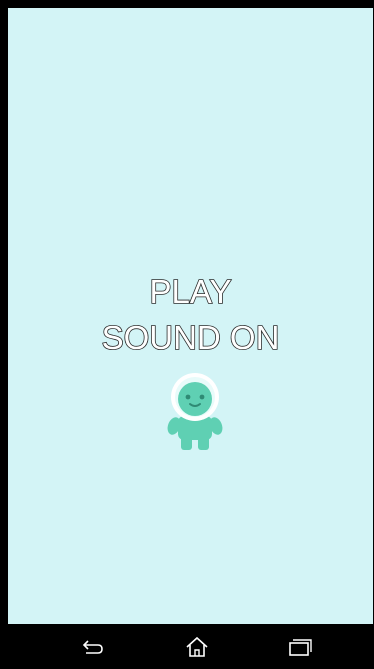  I want to click on system-navigation-bar, so click(190, 646).